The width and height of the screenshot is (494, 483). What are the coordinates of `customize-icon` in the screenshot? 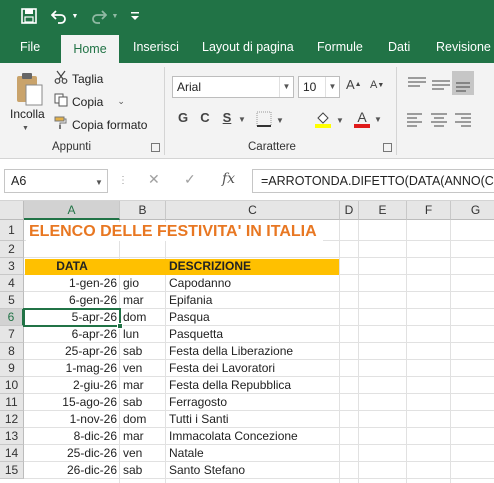 It's located at (135, 16).